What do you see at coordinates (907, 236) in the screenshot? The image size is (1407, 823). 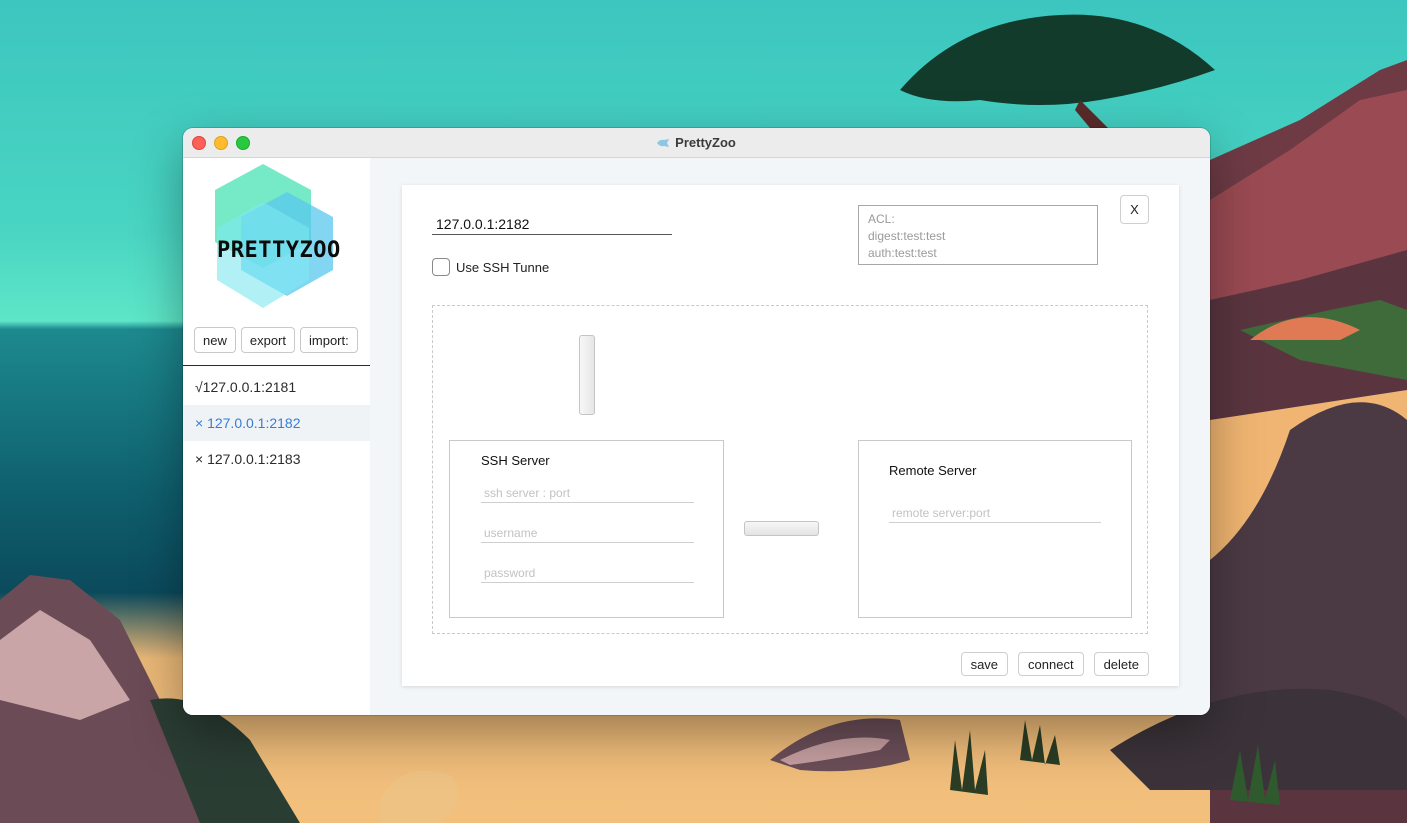 I see `acl-line: digest:test:test` at bounding box center [907, 236].